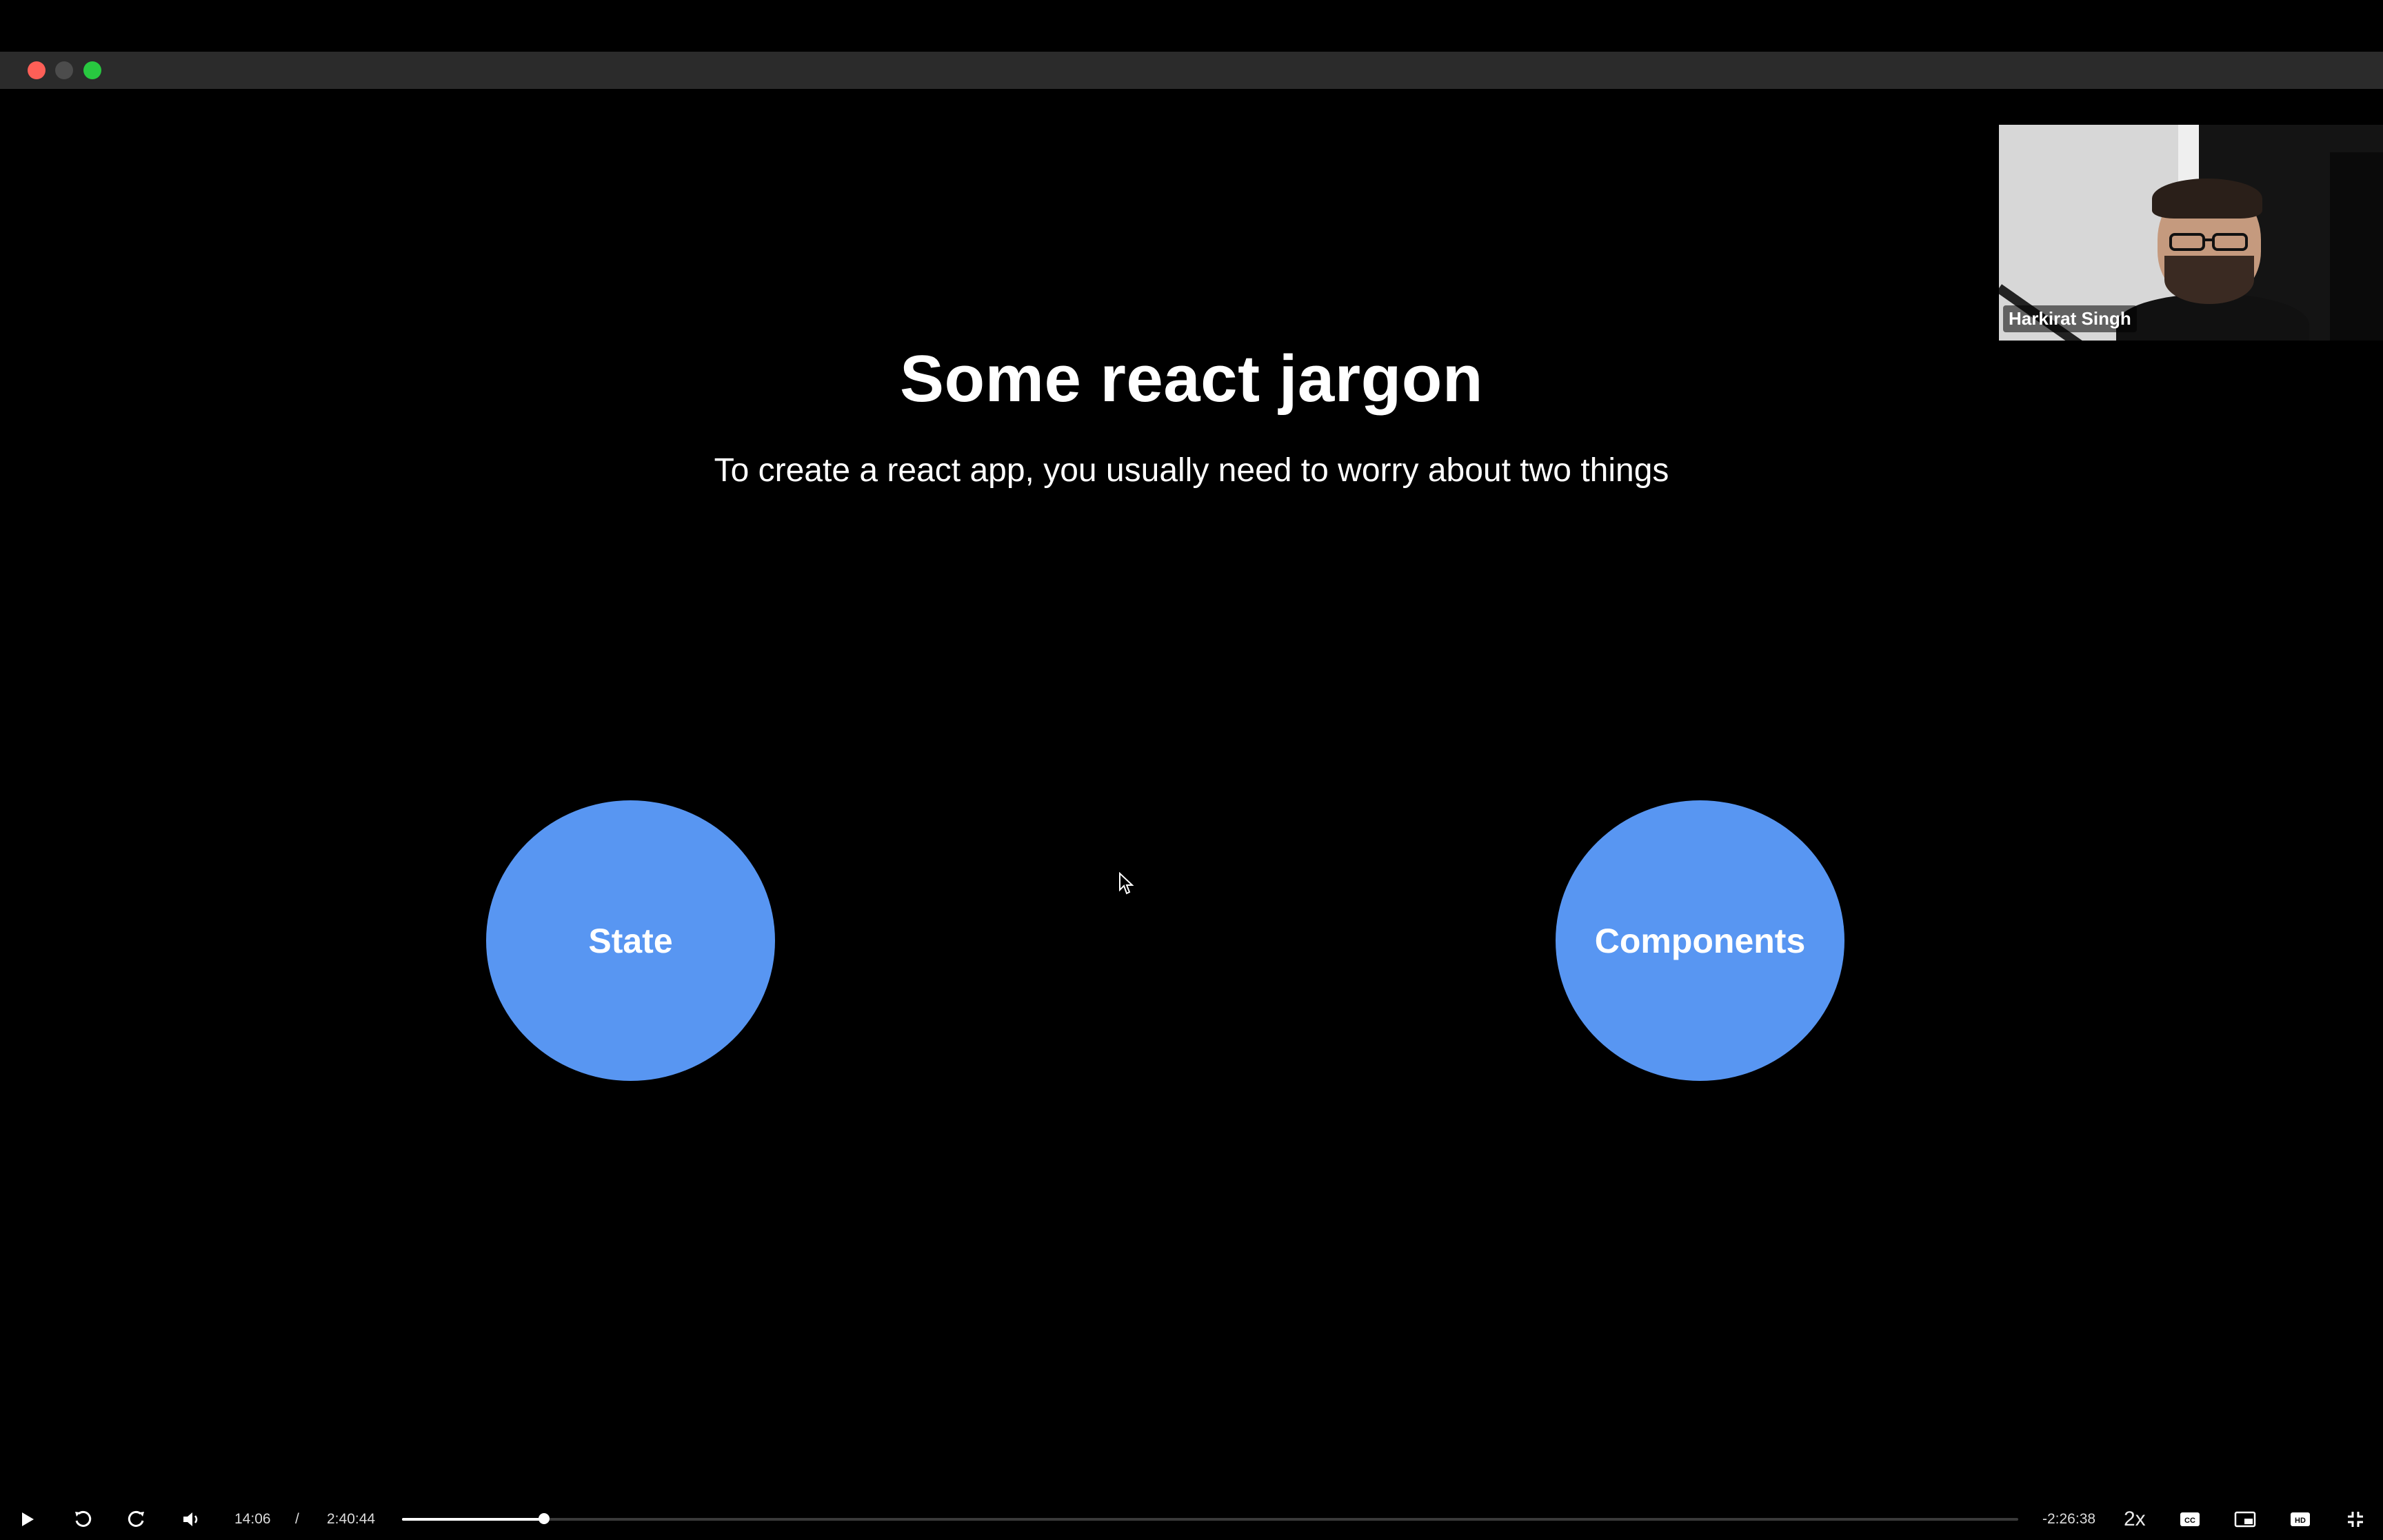 The width and height of the screenshot is (2383, 1540). I want to click on webcam-person-hair, so click(2207, 199).